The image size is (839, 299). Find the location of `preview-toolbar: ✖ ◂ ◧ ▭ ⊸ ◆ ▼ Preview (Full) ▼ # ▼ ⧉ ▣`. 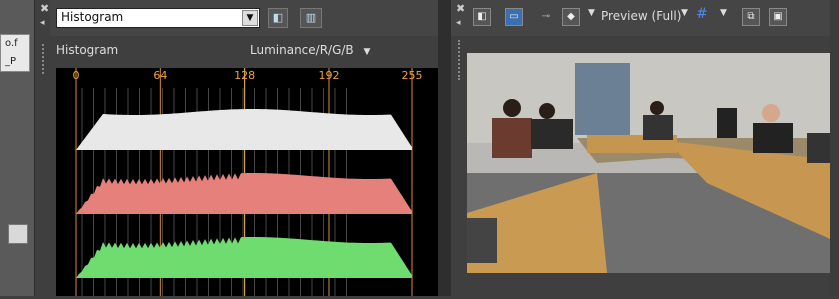

preview-toolbar: ✖ ◂ ◧ ▭ ⊸ ◆ ▼ Preview (Full) ▼ # ▼ ⧉ ▣ is located at coordinates (645, 18).